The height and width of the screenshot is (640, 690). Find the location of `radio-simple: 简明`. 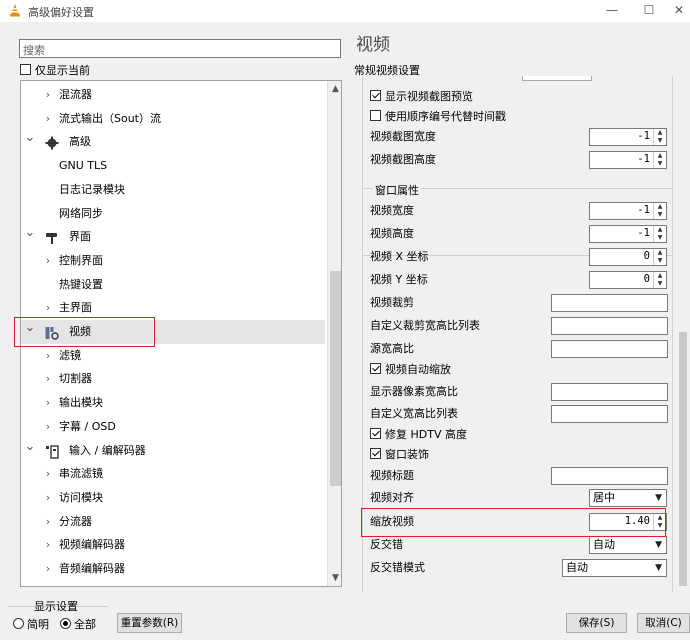

radio-simple: 简明 is located at coordinates (31, 624).